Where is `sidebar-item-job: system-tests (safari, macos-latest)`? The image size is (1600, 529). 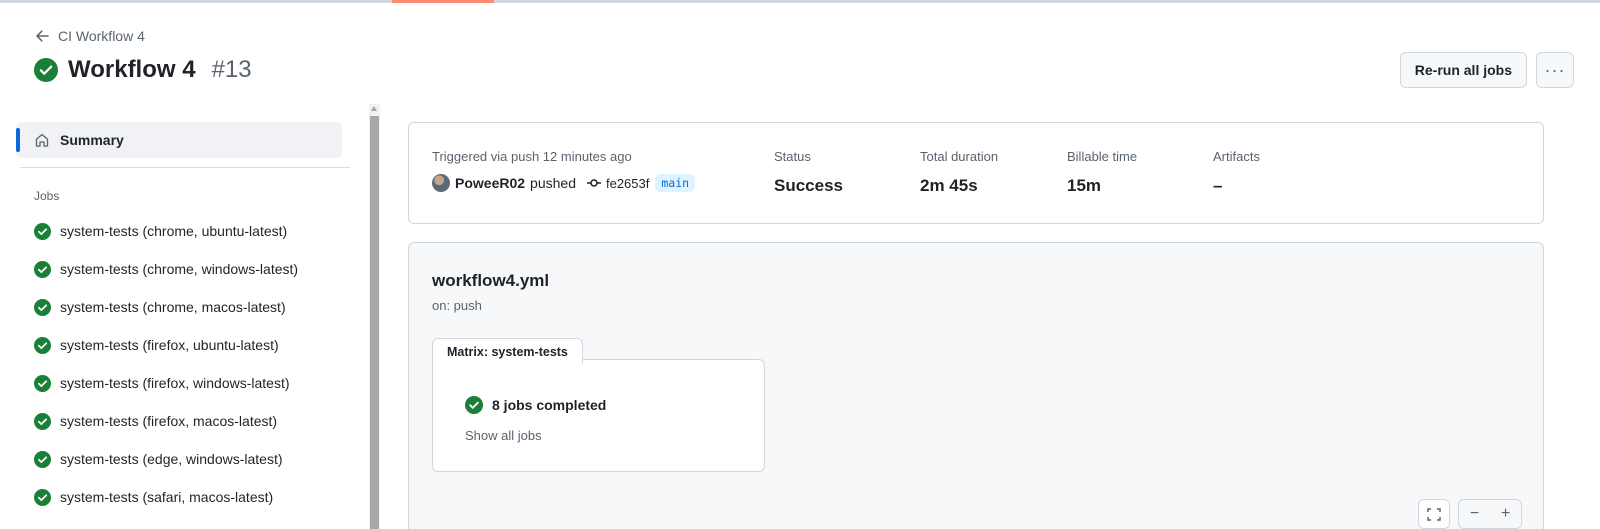 sidebar-item-job: system-tests (safari, macos-latest) is located at coordinates (179, 497).